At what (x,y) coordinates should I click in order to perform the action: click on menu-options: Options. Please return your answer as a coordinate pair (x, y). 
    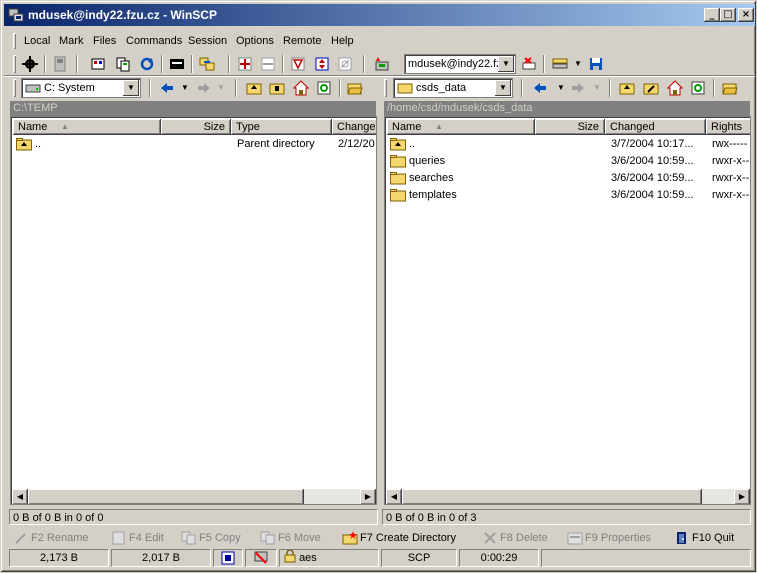
    Looking at the image, I should click on (255, 41).